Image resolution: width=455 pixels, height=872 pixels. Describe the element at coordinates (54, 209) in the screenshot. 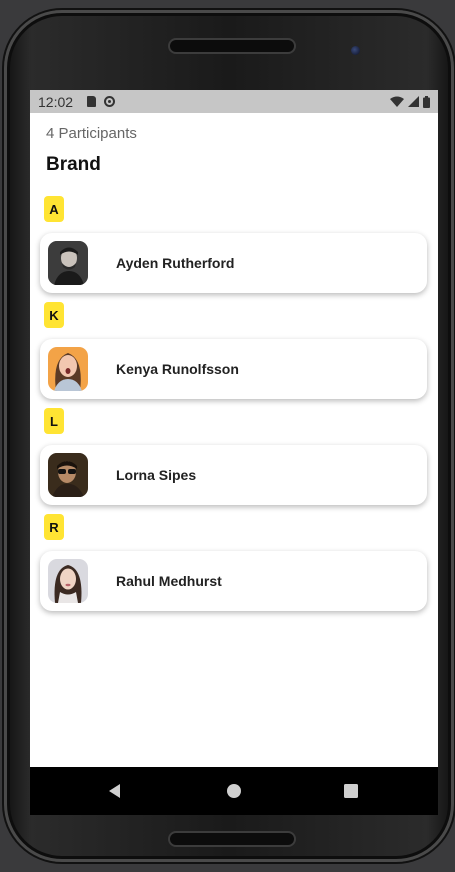

I see `letter-badge-a: A` at that location.